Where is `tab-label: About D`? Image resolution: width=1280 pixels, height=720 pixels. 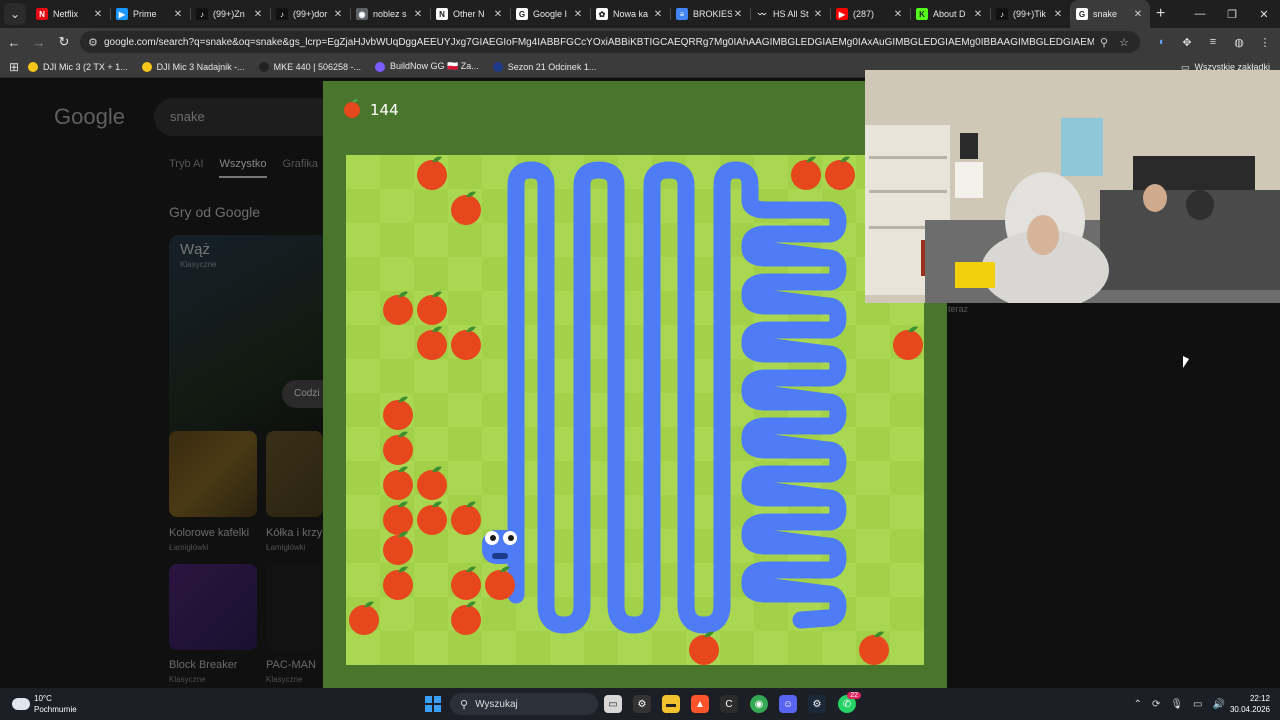
tab-label: About D is located at coordinates (949, 14).